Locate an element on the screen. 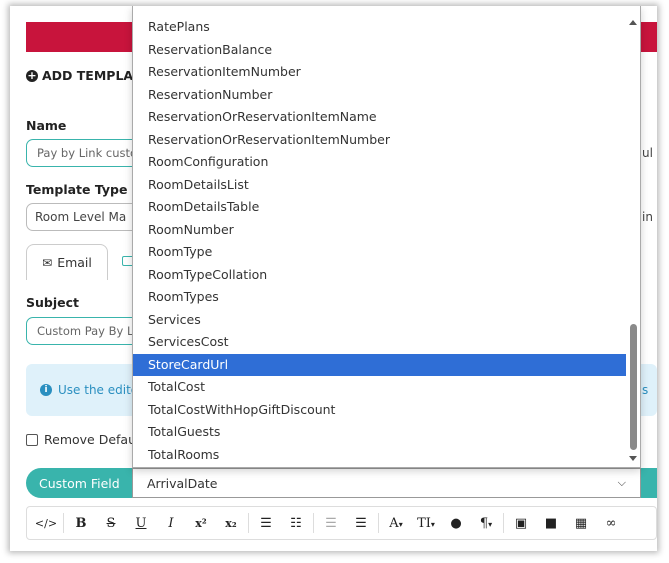  dropdown-option: RoomTypeCollation is located at coordinates (386, 275).